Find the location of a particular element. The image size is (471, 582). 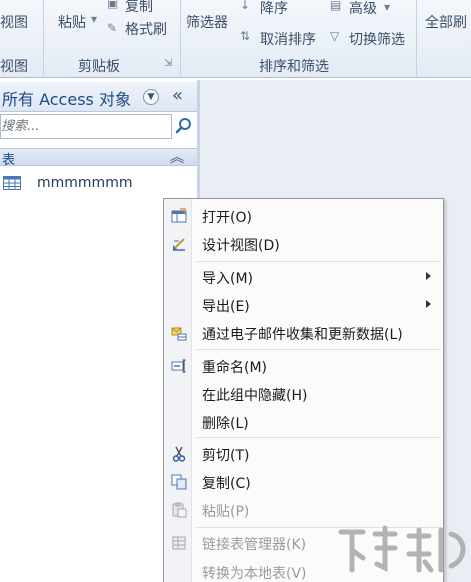

group-label: 表 is located at coordinates (9, 160).